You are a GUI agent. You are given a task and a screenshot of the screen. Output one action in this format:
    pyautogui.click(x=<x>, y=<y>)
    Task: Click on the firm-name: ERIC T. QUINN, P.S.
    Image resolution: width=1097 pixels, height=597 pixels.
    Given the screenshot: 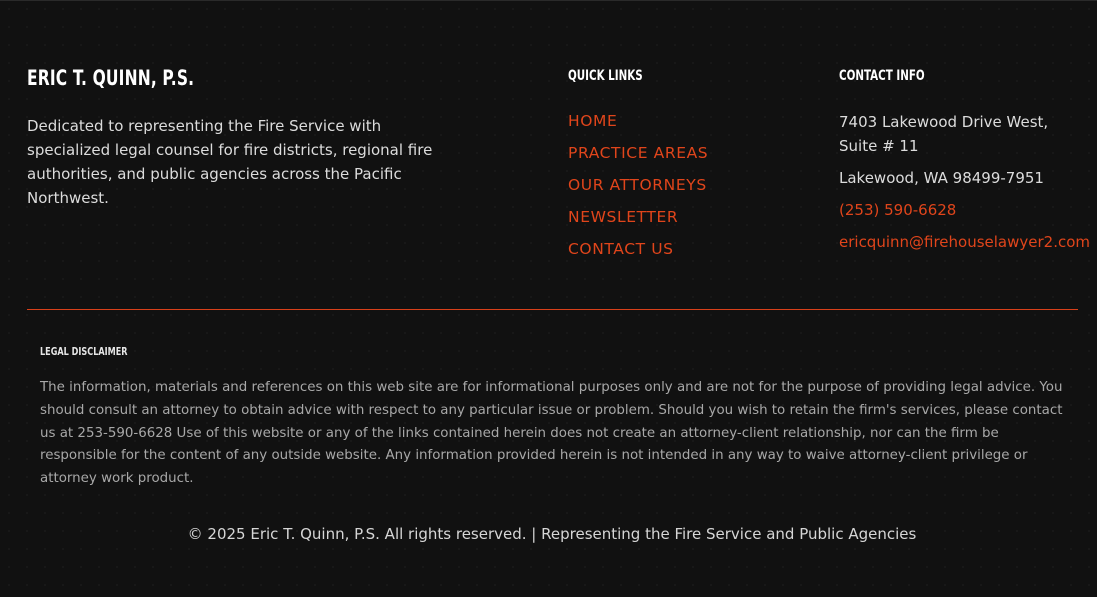 What is the action you would take?
    pyautogui.click(x=111, y=78)
    